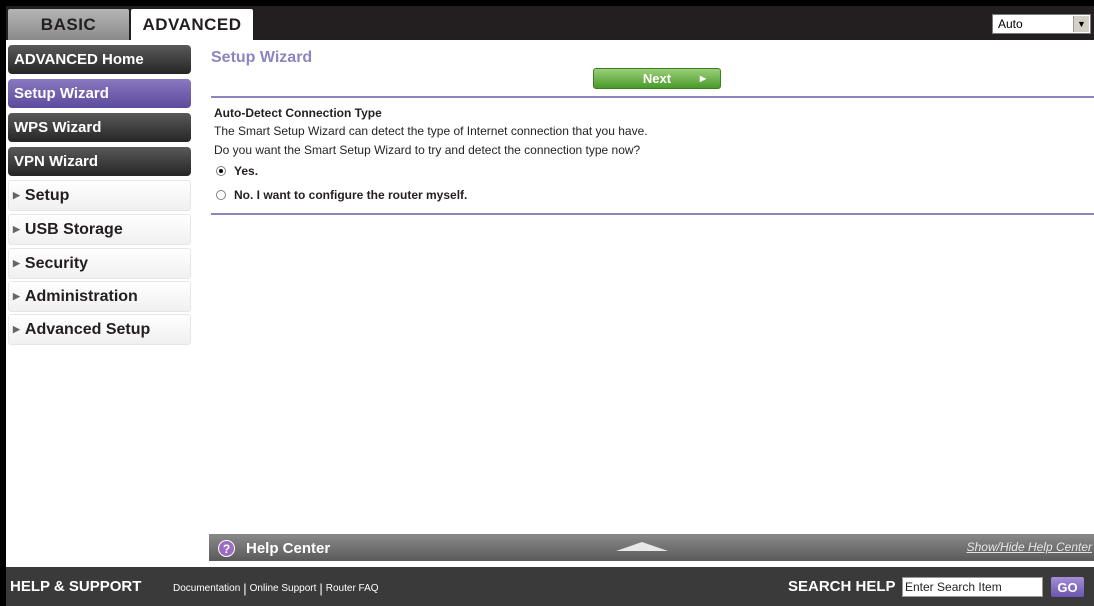 The height and width of the screenshot is (606, 1094). I want to click on sidebar-section-label: Security, so click(56, 263).